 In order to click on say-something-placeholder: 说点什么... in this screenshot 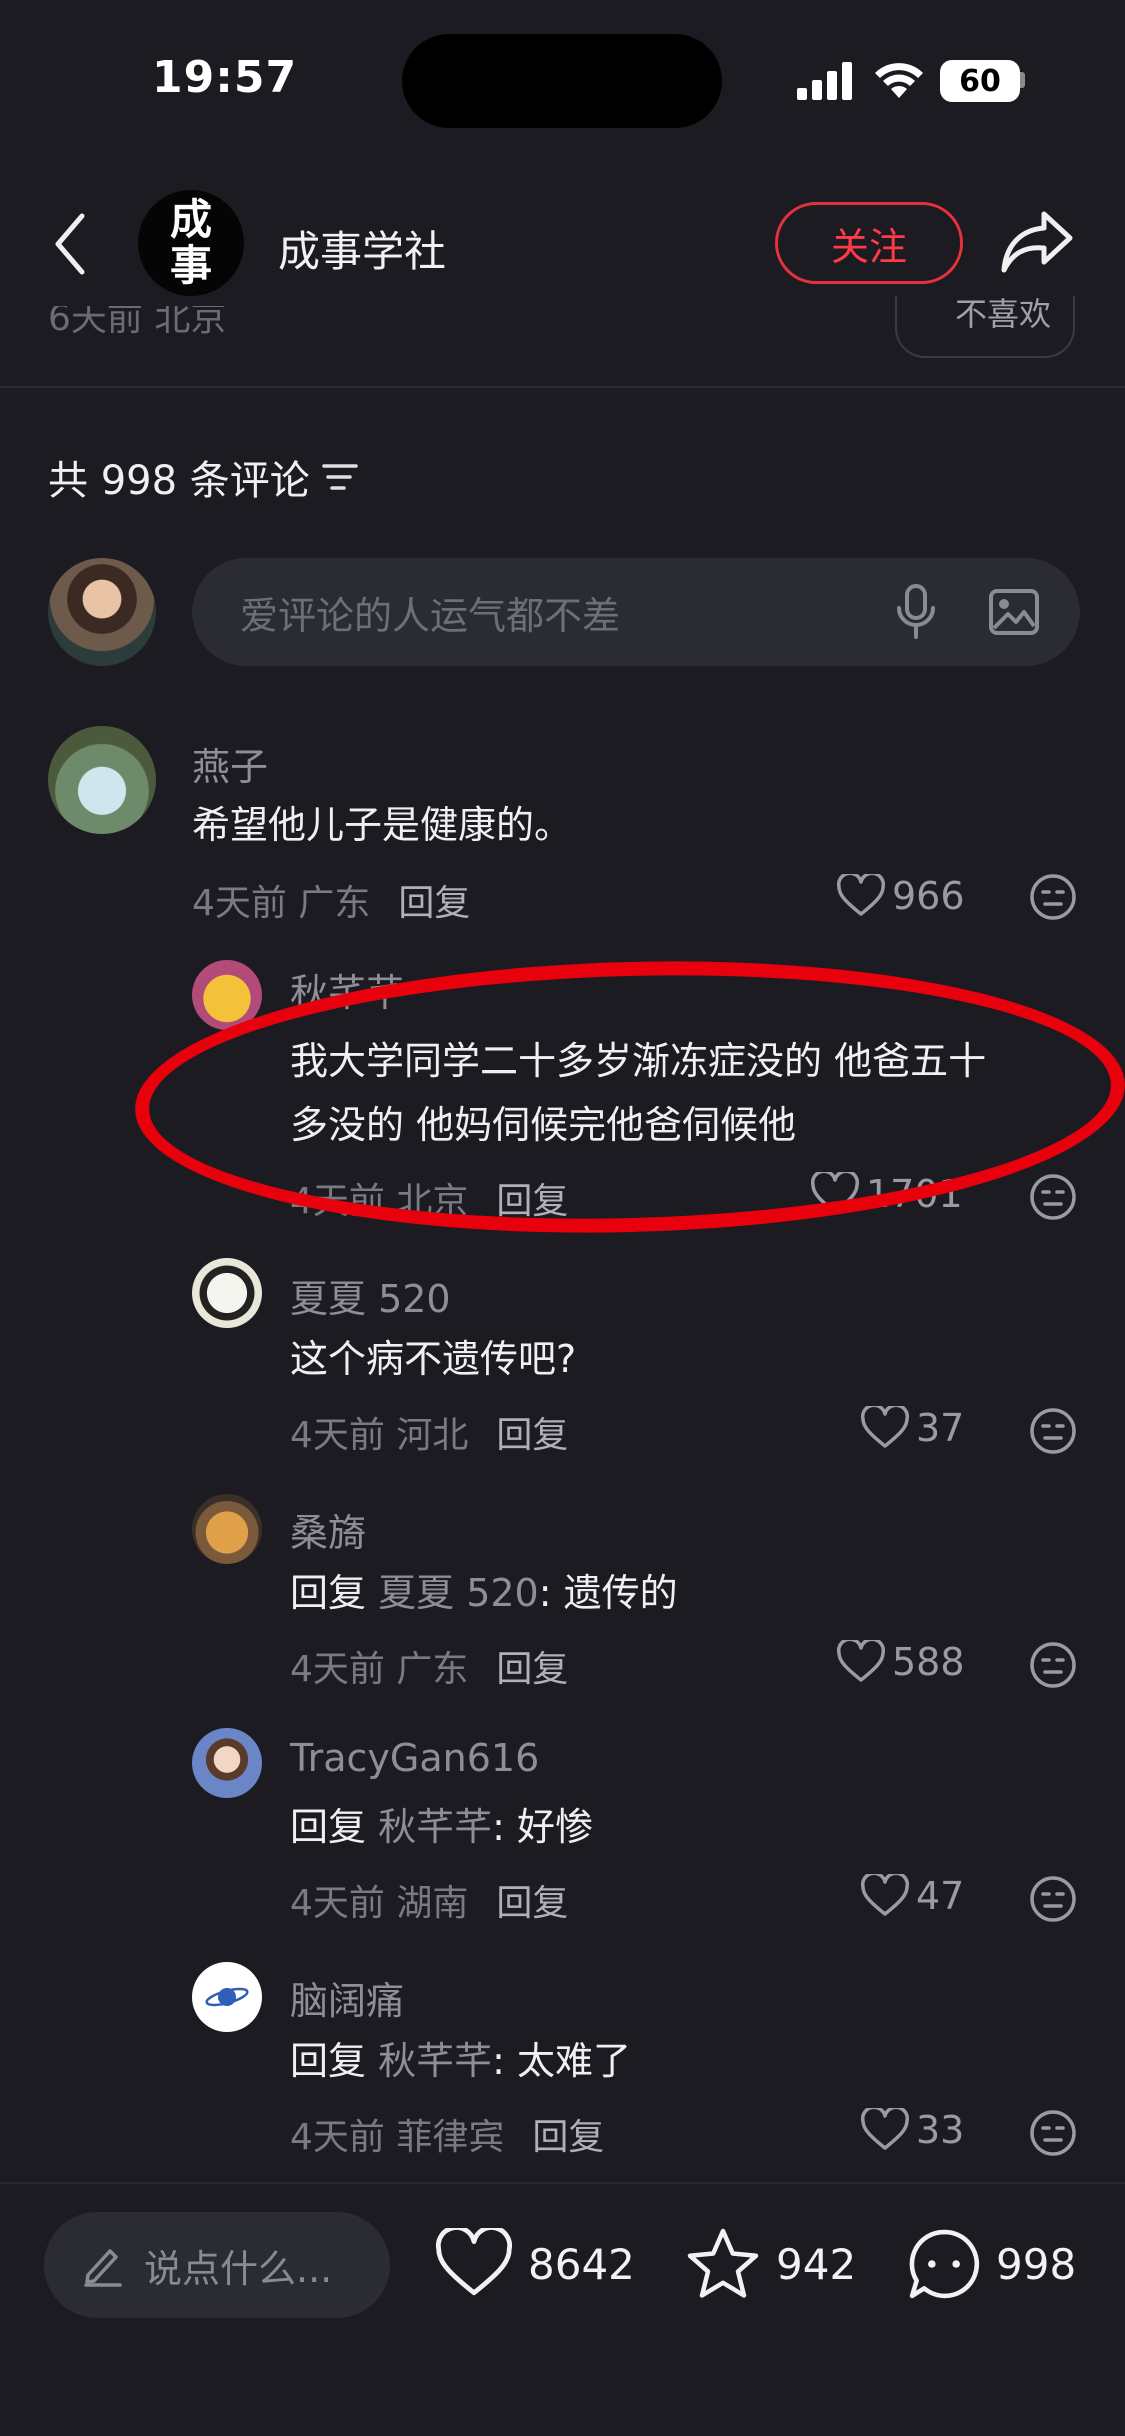, I will do `click(238, 2268)`.